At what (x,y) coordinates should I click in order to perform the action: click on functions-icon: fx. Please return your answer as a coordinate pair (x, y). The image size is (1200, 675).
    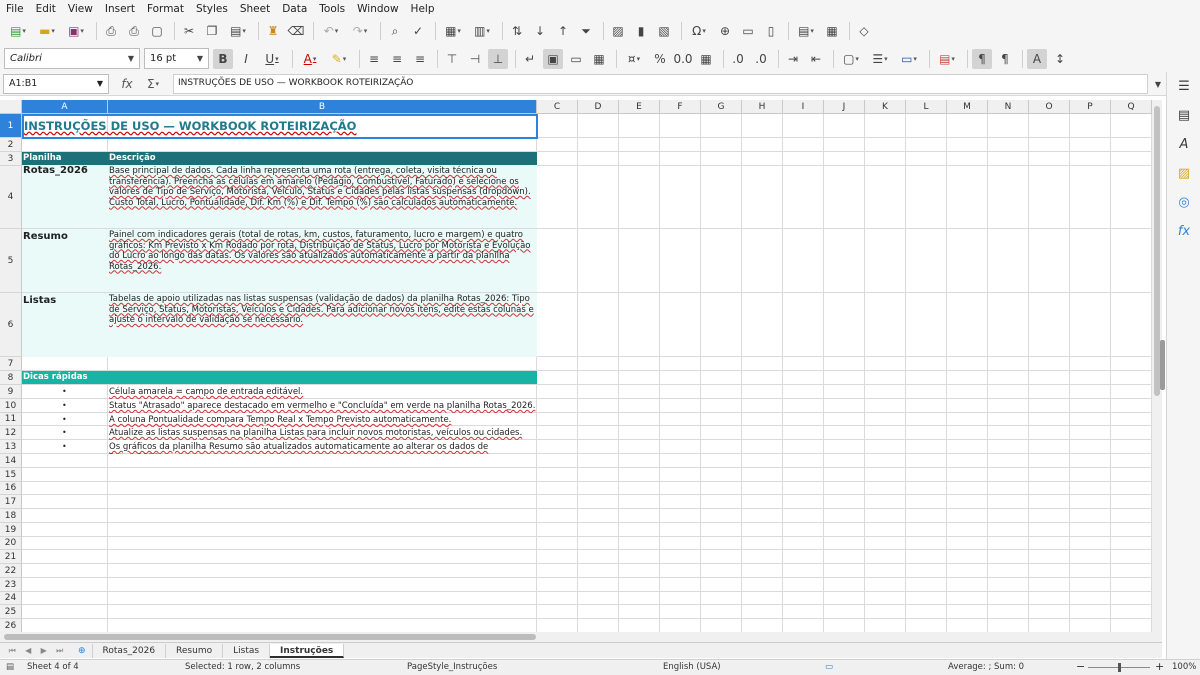
    Looking at the image, I should click on (1184, 231).